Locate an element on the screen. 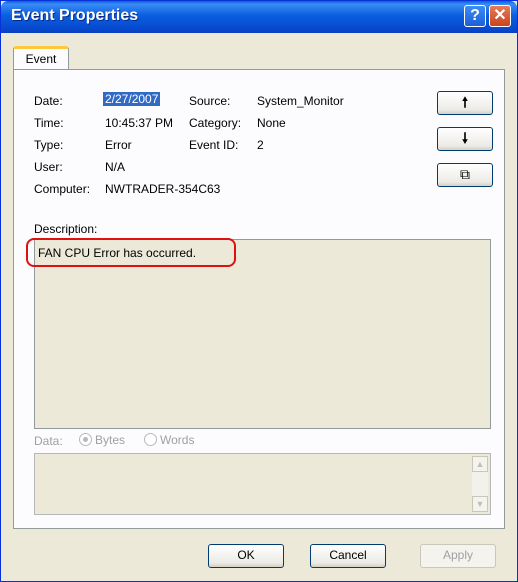  next-event-button: 🠗 is located at coordinates (465, 139).